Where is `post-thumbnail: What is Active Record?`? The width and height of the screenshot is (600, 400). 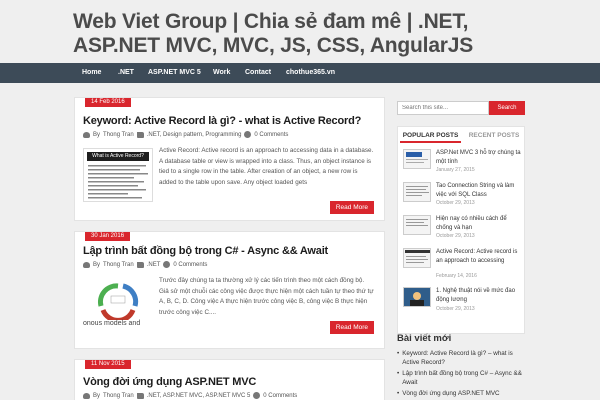
post-thumbnail: What is Active Record? is located at coordinates (118, 175).